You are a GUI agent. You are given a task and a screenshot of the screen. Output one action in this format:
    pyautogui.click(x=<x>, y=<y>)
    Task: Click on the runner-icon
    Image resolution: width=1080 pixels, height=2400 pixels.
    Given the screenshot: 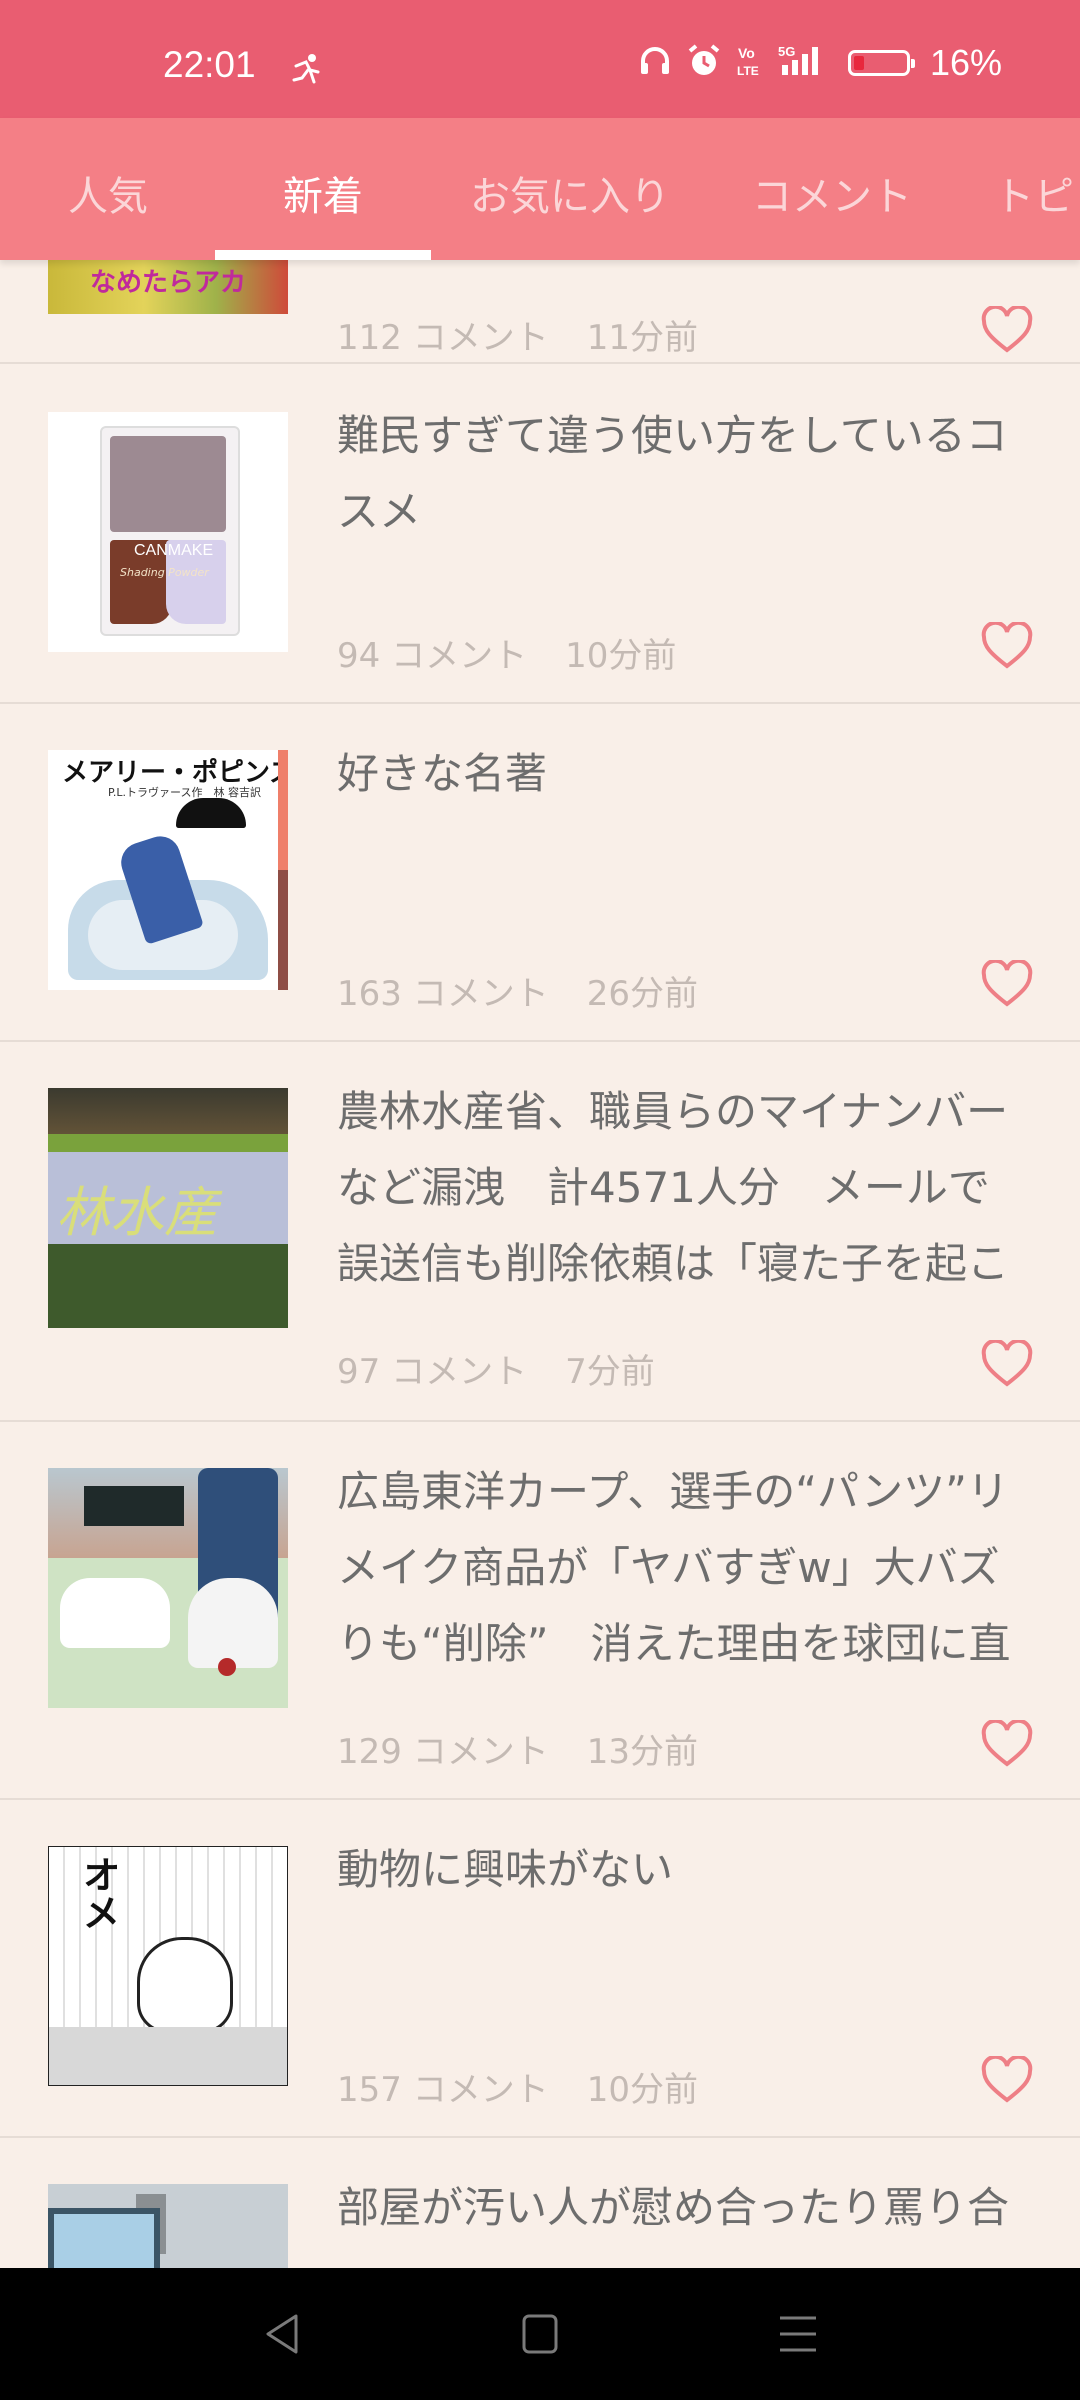 What is the action you would take?
    pyautogui.click(x=306, y=71)
    